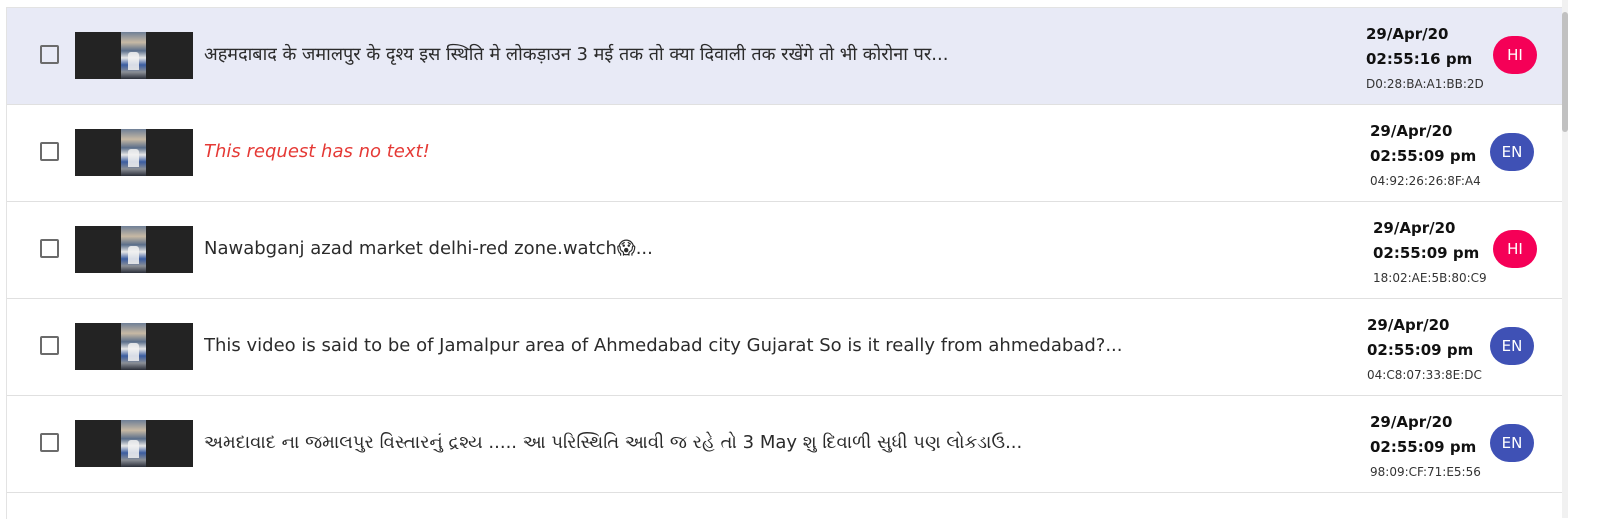 The image size is (1603, 519). Describe the element at coordinates (1425, 181) in the screenshot. I see `device-mac: 04:92:26:26:8F:A4` at that location.